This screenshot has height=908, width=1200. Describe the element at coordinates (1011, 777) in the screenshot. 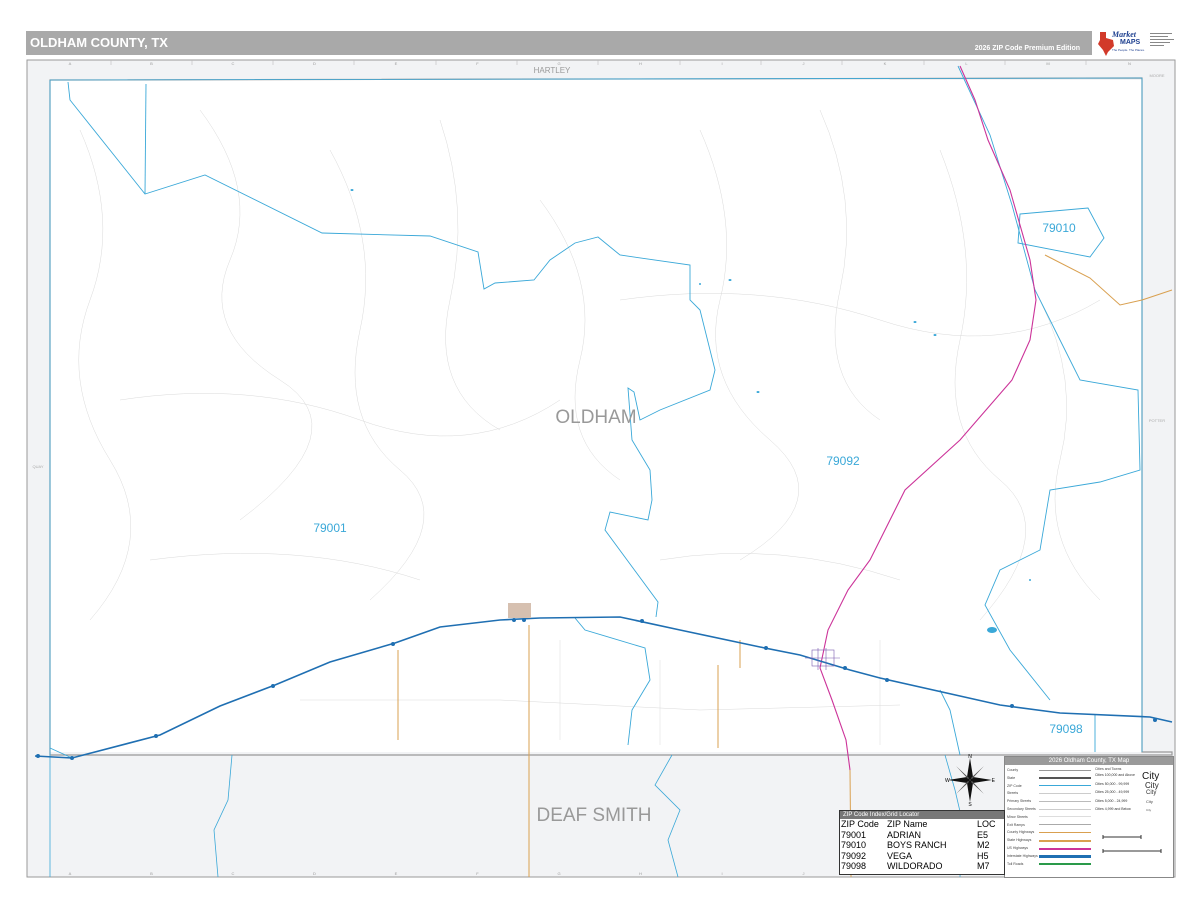

I see `legend-row-label: State` at that location.